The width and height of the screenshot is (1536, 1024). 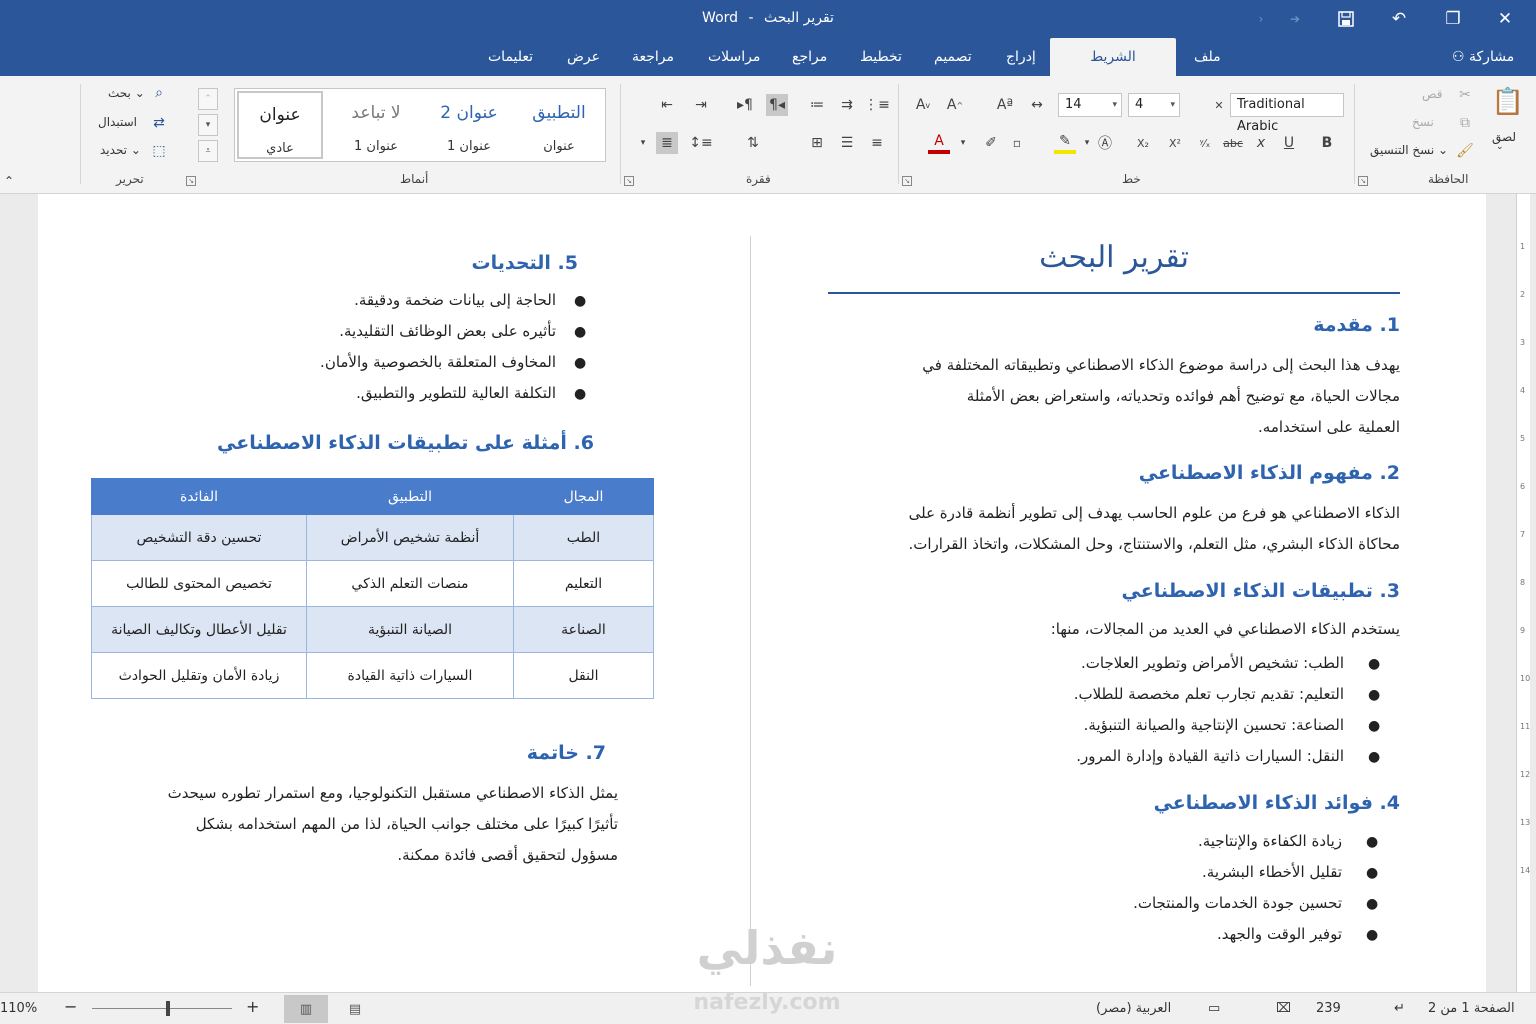 What do you see at coordinates (1399, 1008) in the screenshot?
I see `proofing-icon: ↵` at bounding box center [1399, 1008].